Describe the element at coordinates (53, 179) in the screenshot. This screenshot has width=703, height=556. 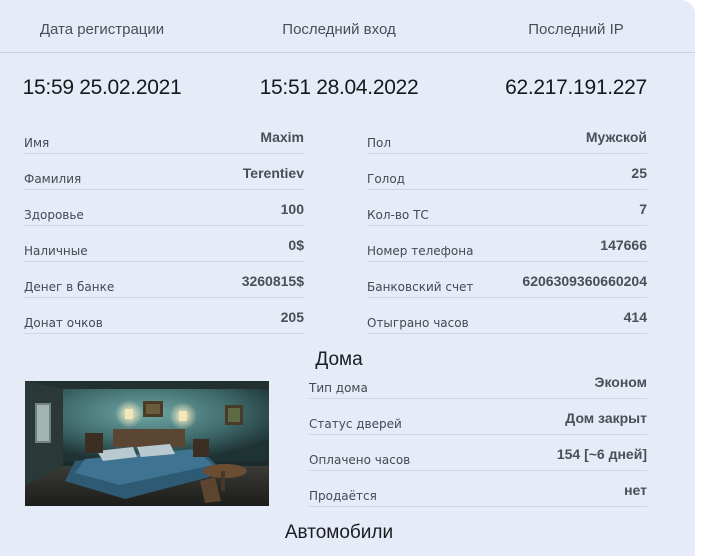
I see `info-label: Фамилия` at that location.